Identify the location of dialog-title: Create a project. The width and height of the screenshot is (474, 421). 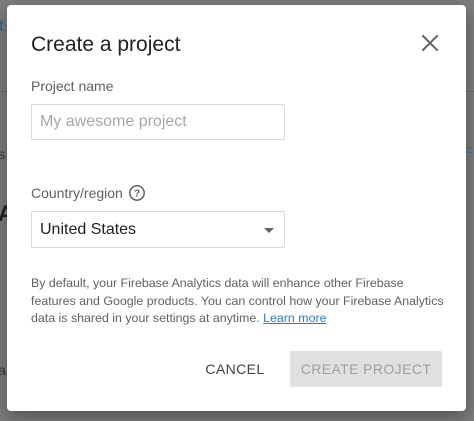
(106, 44).